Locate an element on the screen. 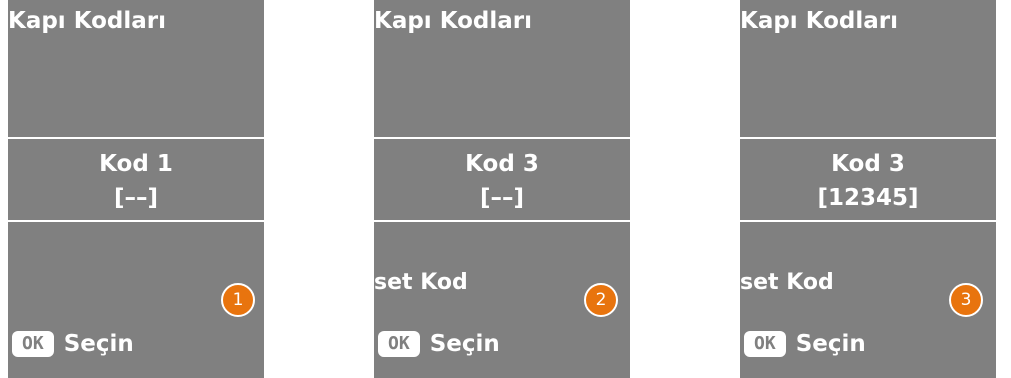 The image size is (1011, 378). code-display: Kod 3 [12345] is located at coordinates (868, 181).